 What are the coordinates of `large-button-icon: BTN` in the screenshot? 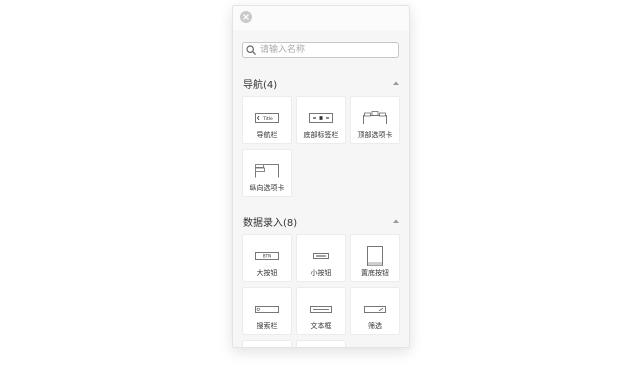 It's located at (267, 256).